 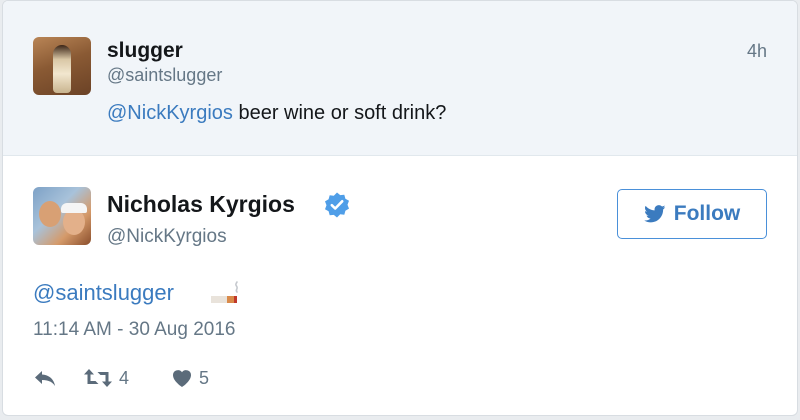 What do you see at coordinates (124, 377) in the screenshot?
I see `retweet-count: 4` at bounding box center [124, 377].